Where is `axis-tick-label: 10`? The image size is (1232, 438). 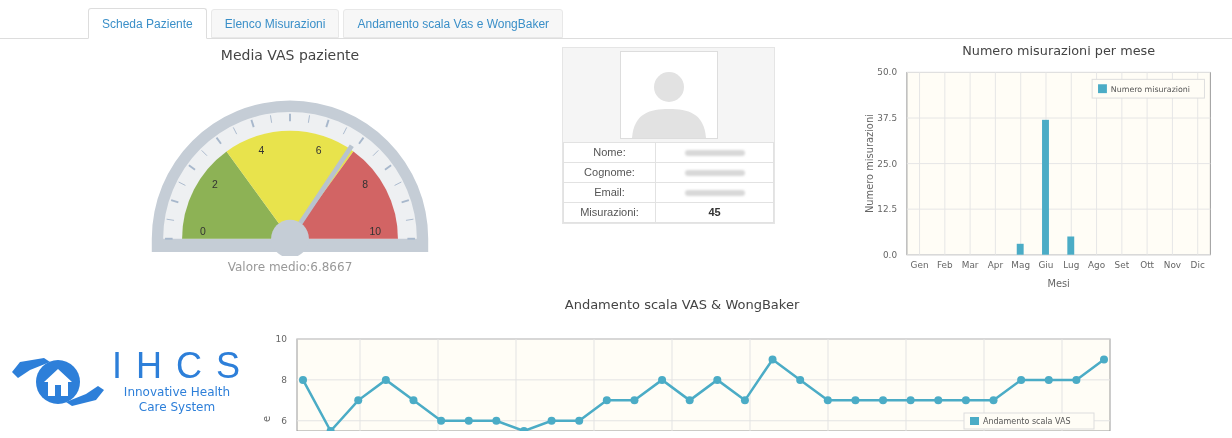
axis-tick-label: 10 is located at coordinates (281, 339).